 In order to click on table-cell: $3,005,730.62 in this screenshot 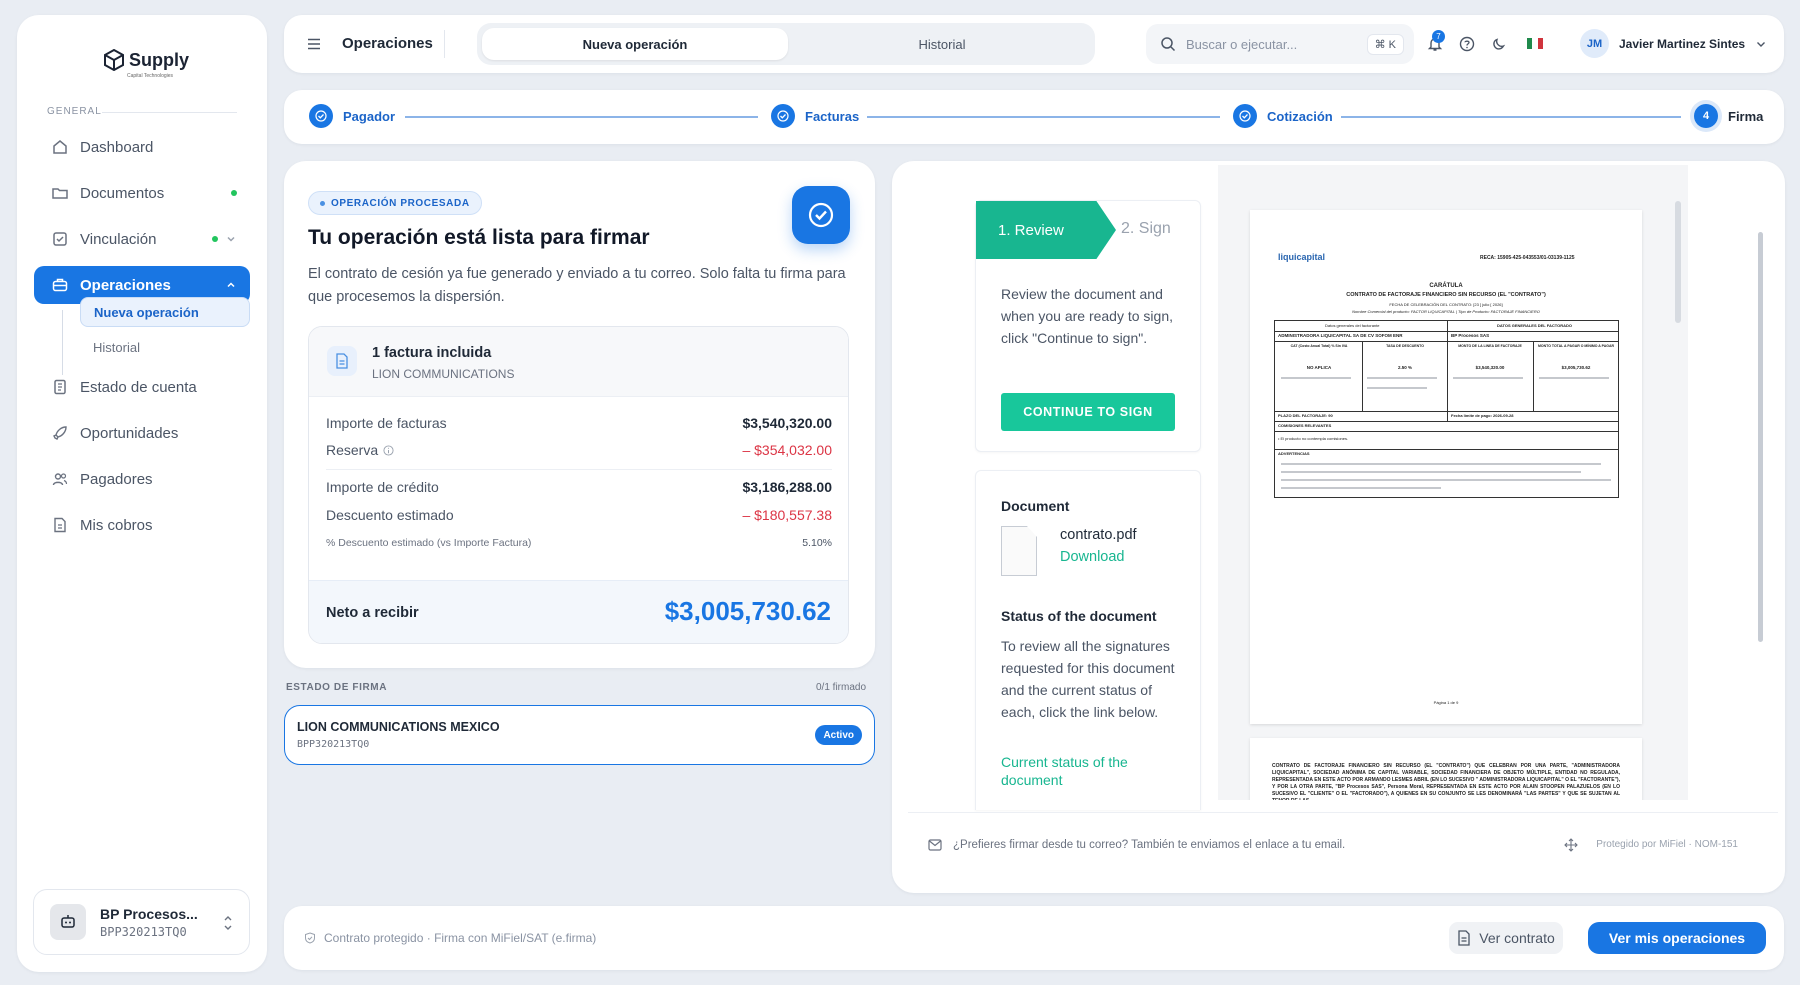, I will do `click(1576, 367)`.